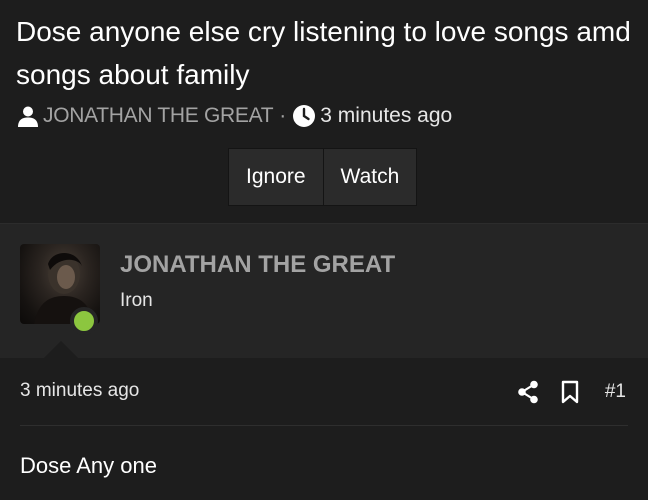  Describe the element at coordinates (615, 392) in the screenshot. I see `post-number-link: #1` at that location.